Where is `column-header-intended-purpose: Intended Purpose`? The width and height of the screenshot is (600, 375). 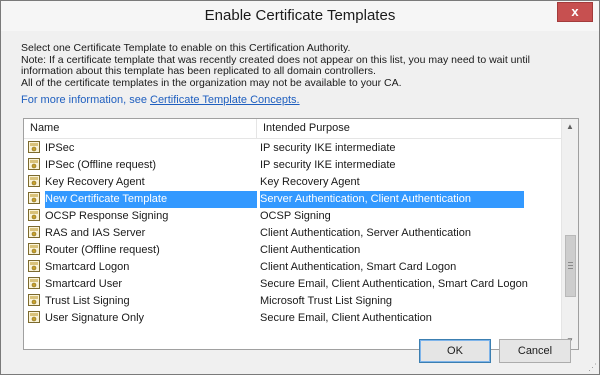
column-header-intended-purpose: Intended Purpose is located at coordinates (410, 128).